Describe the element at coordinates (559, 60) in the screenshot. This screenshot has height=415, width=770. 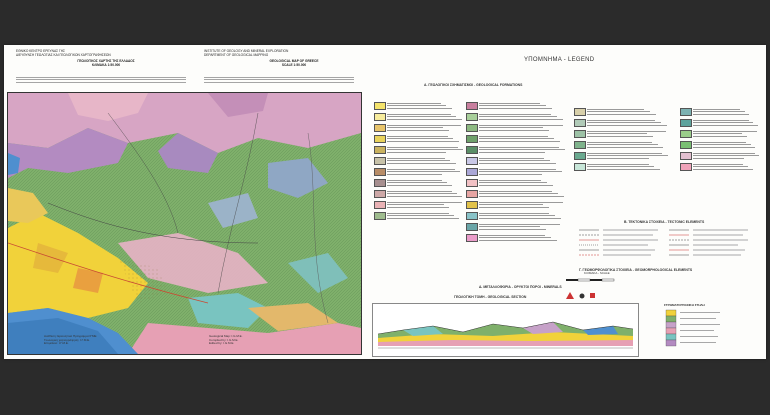
I see `legend-title: ΥΠΟΜΝΗΜΑ - LEGEND` at that location.